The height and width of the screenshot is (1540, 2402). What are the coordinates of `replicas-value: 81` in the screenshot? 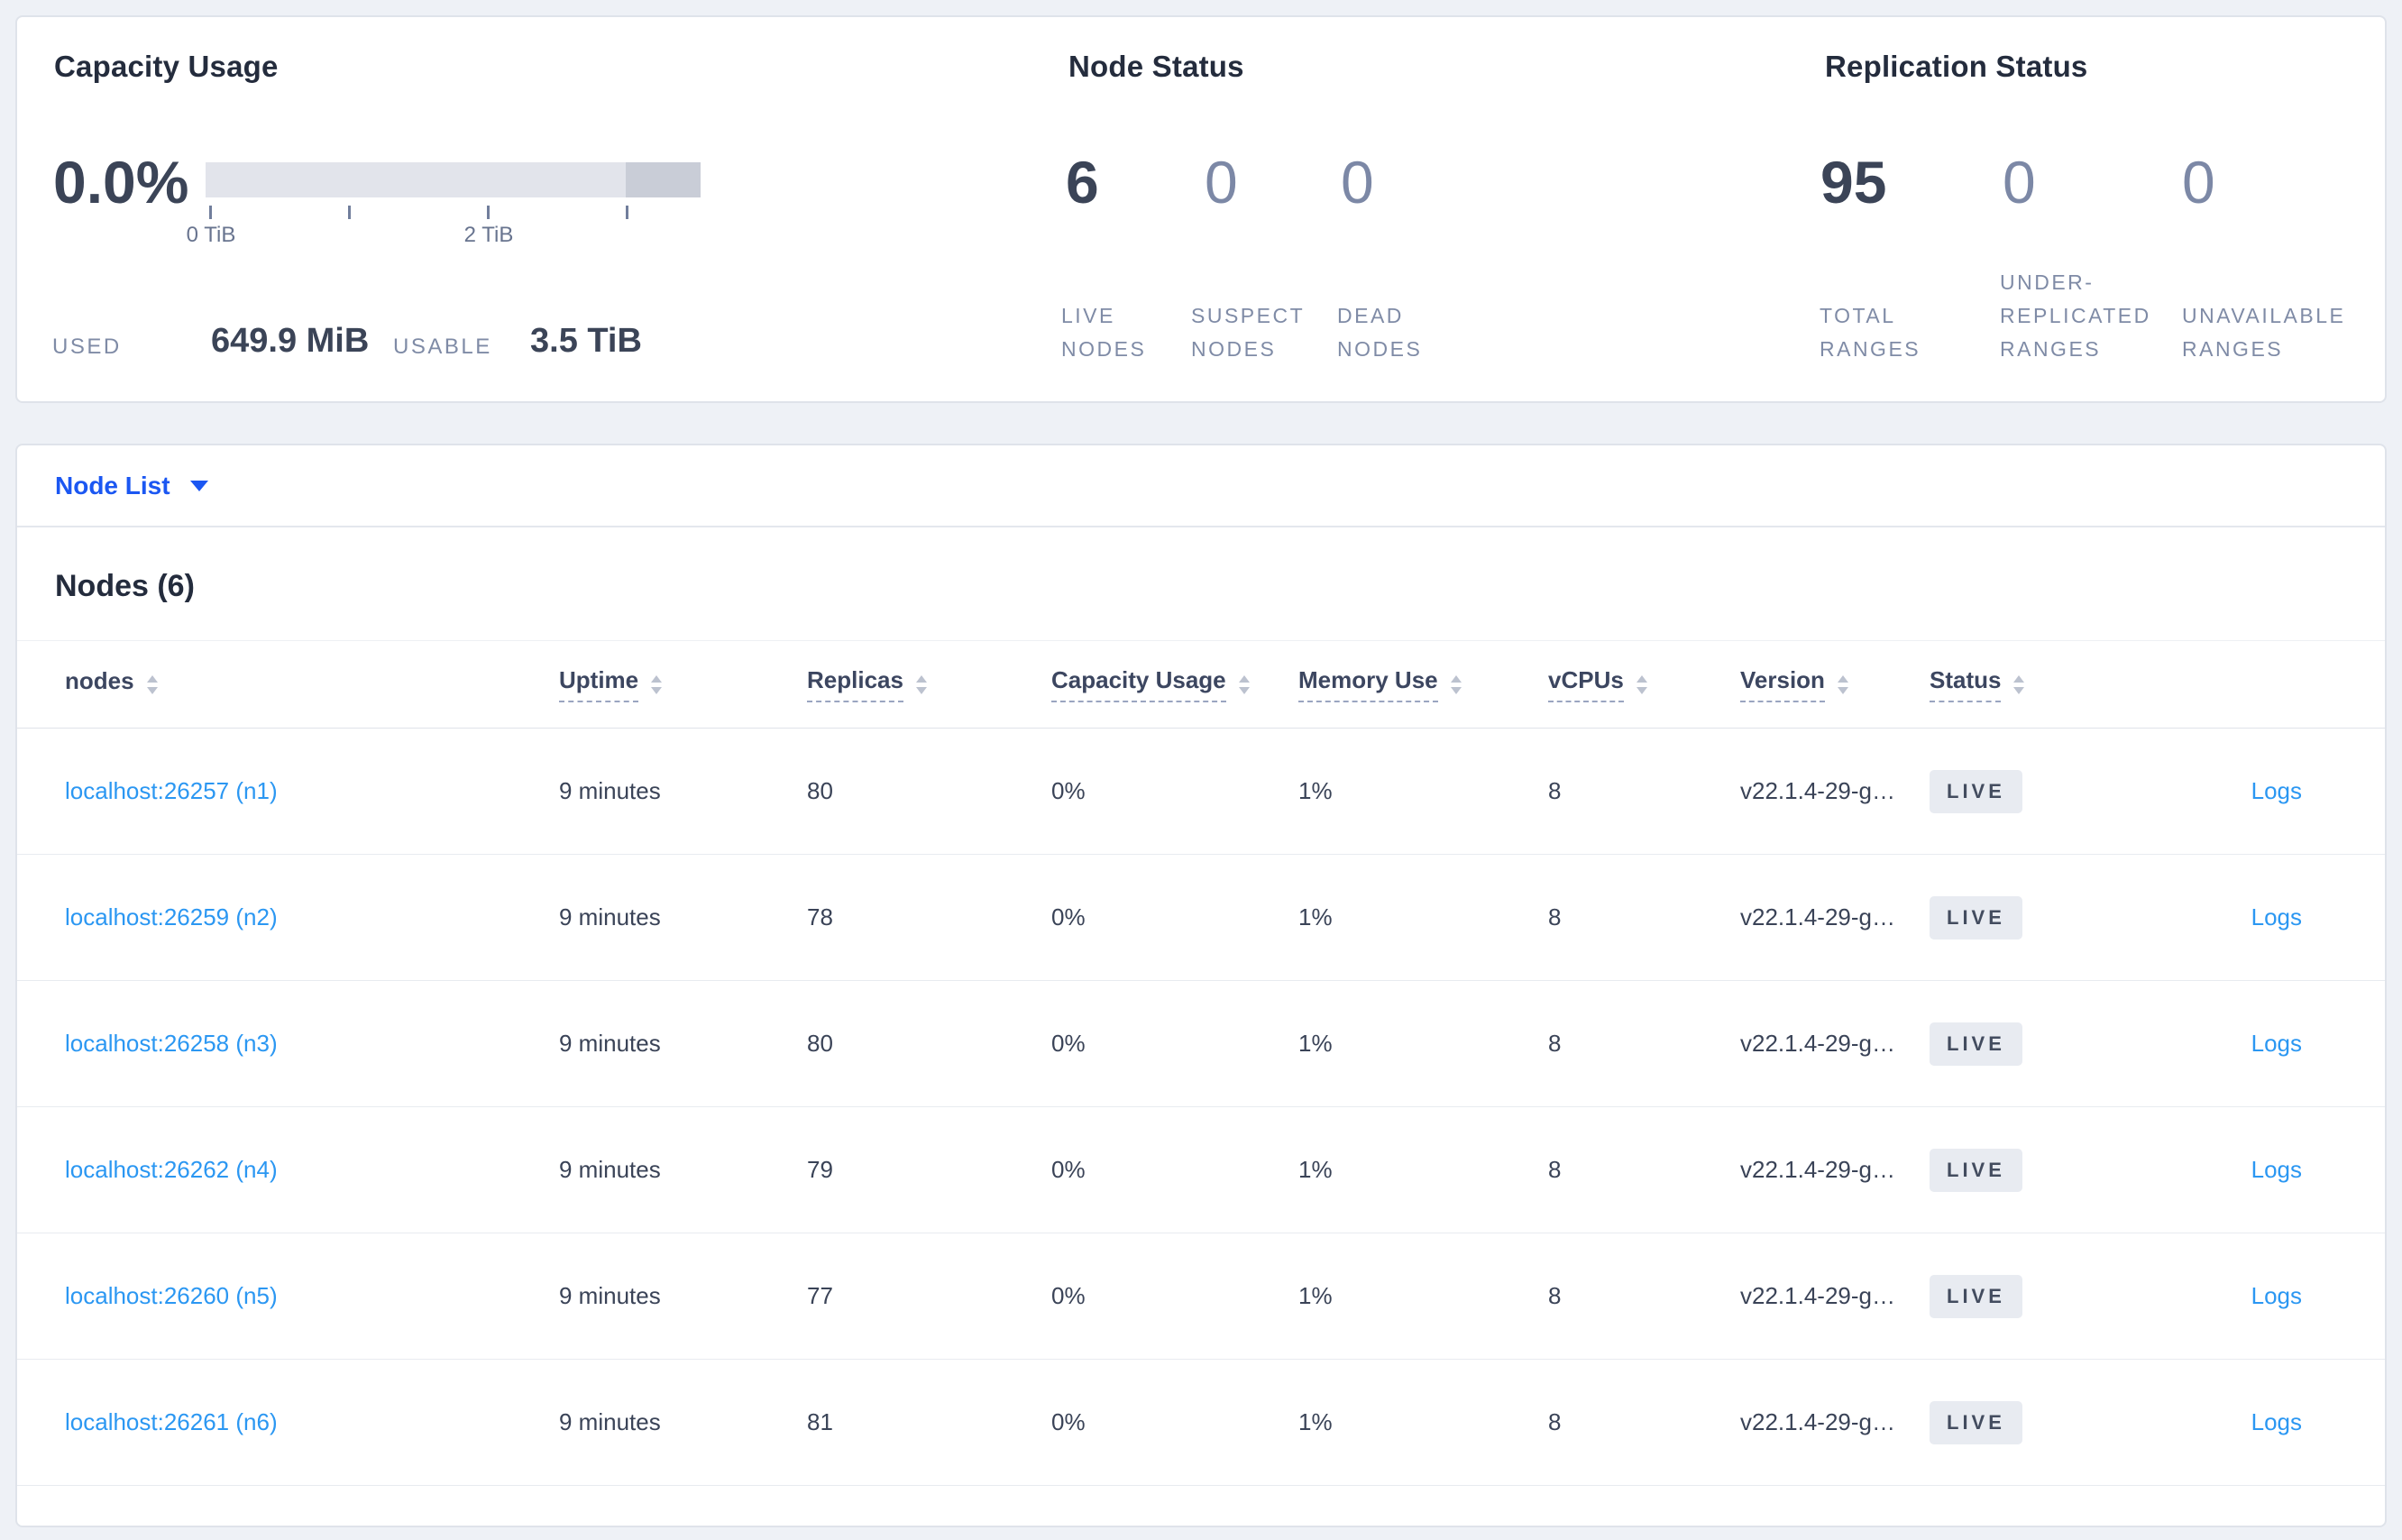 It's located at (820, 1422).